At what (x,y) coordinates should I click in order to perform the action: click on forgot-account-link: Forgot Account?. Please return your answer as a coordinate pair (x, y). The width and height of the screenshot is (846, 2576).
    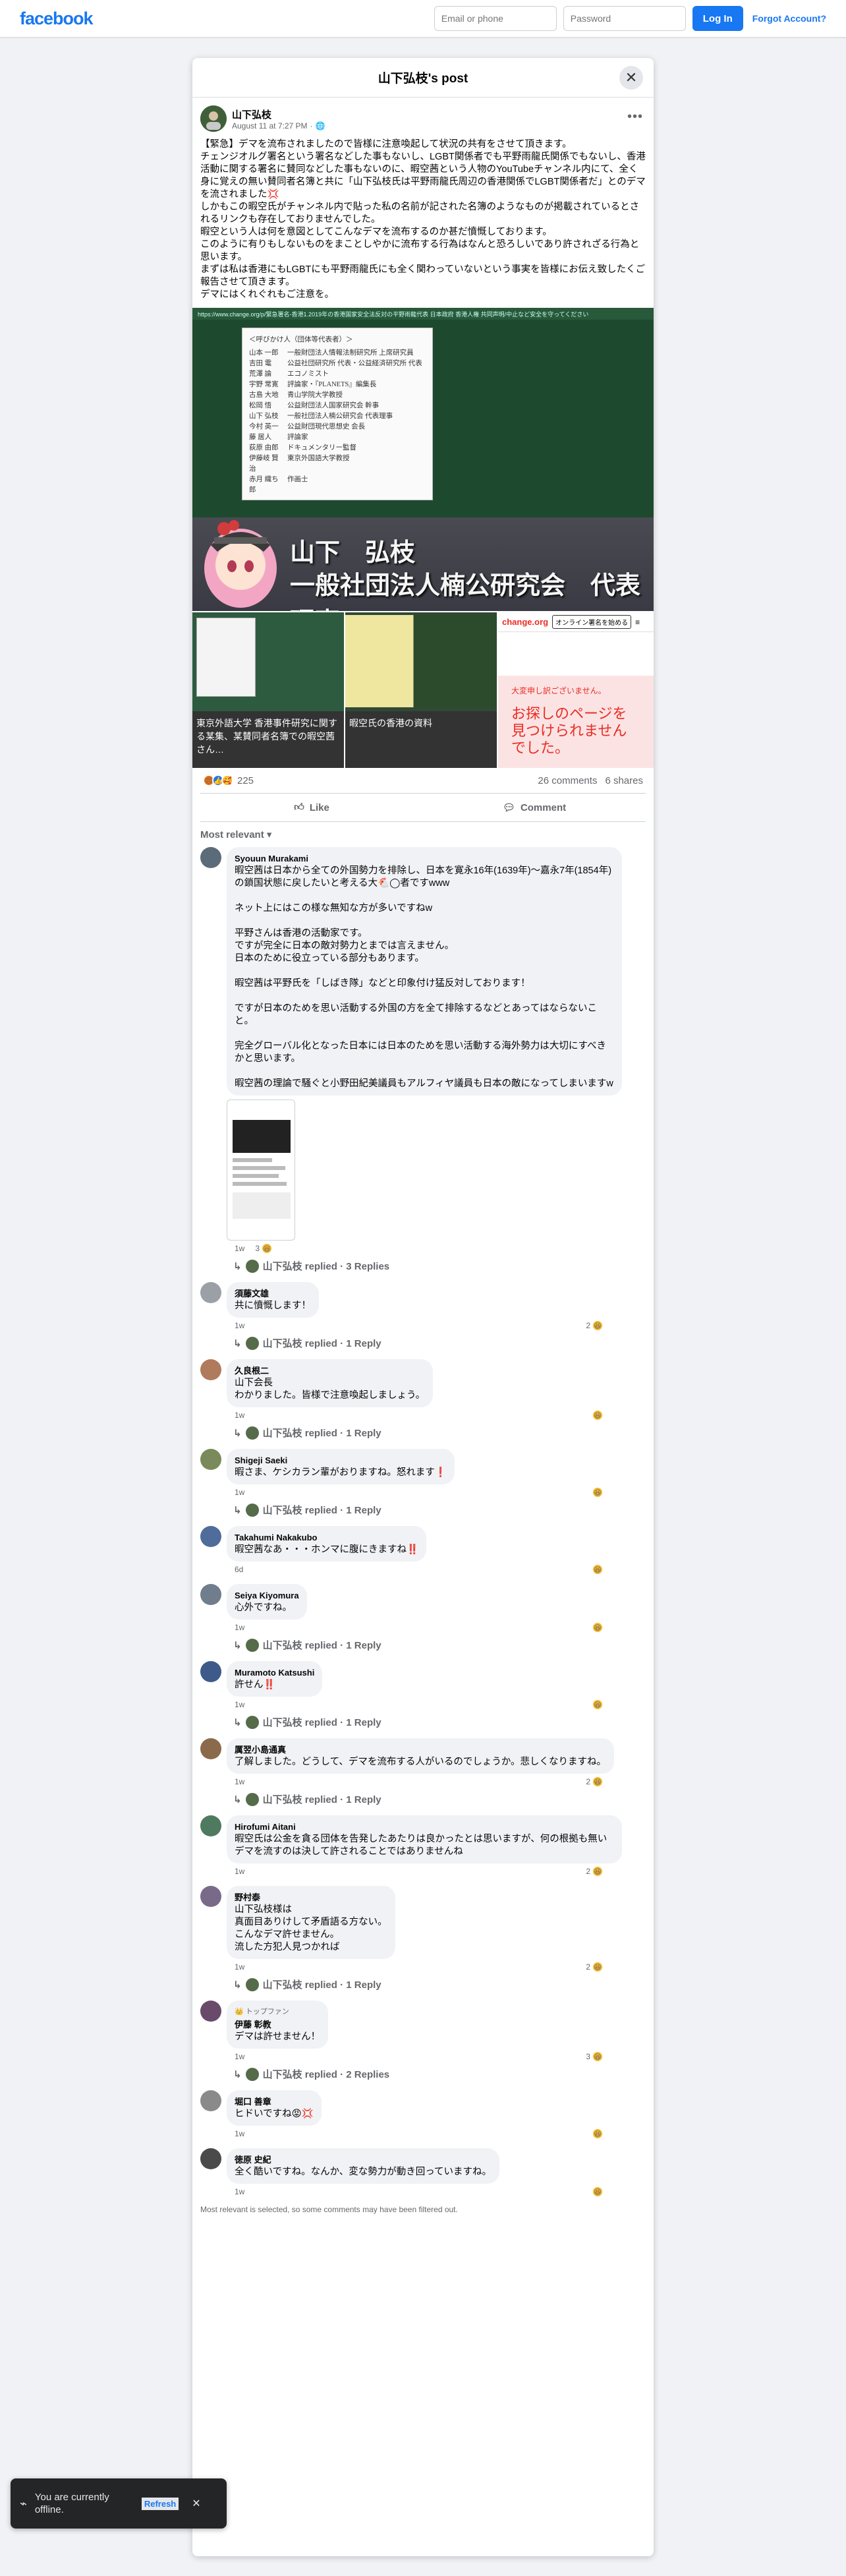
    Looking at the image, I should click on (789, 18).